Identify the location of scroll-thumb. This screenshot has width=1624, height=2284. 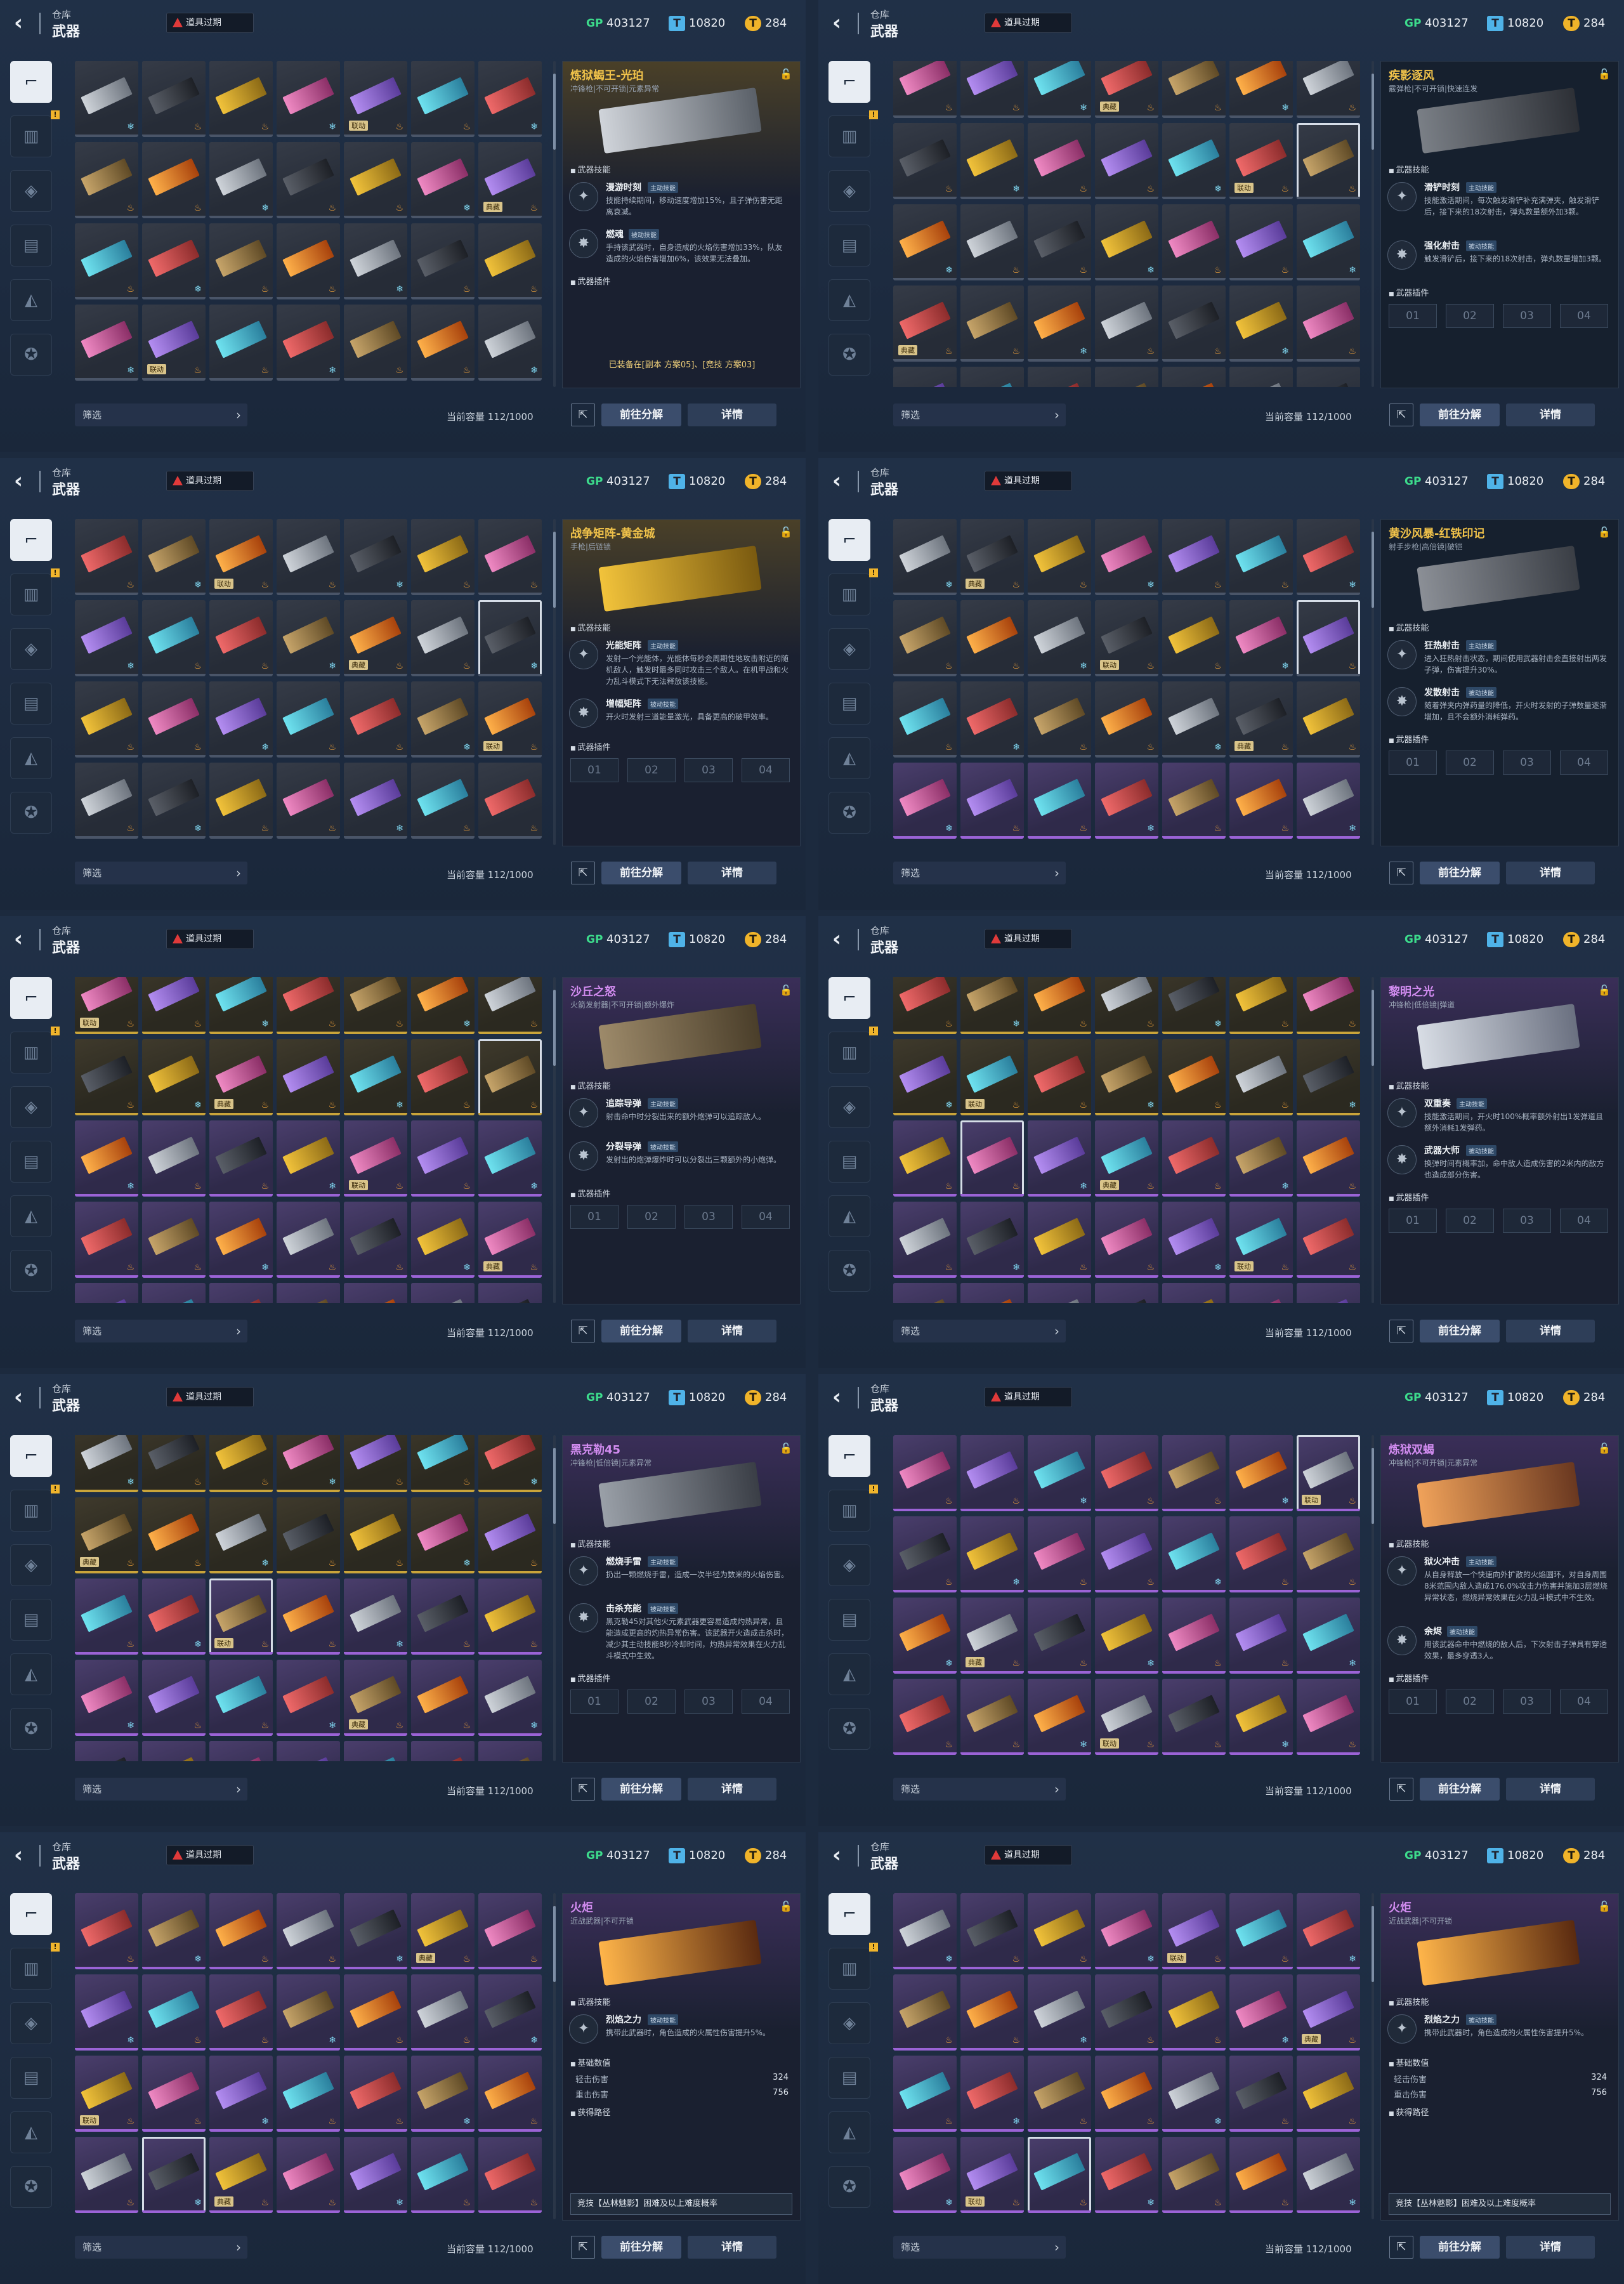
(554, 1486).